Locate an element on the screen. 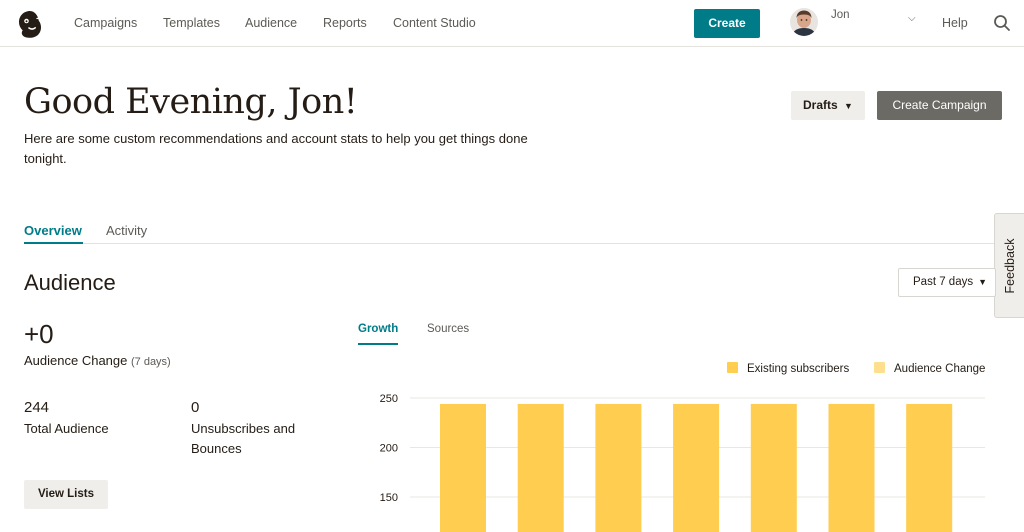 Image resolution: width=1024 pixels, height=532 pixels. legend-swatch-existing is located at coordinates (732, 367).